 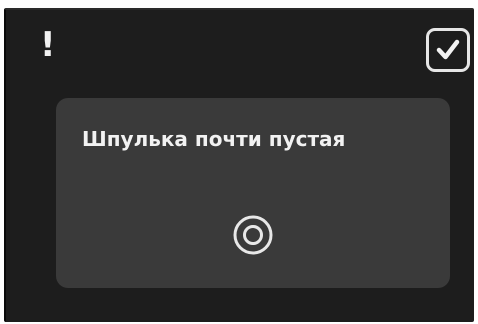 I want to click on message-text: Шпулька почти пустая, so click(x=214, y=139).